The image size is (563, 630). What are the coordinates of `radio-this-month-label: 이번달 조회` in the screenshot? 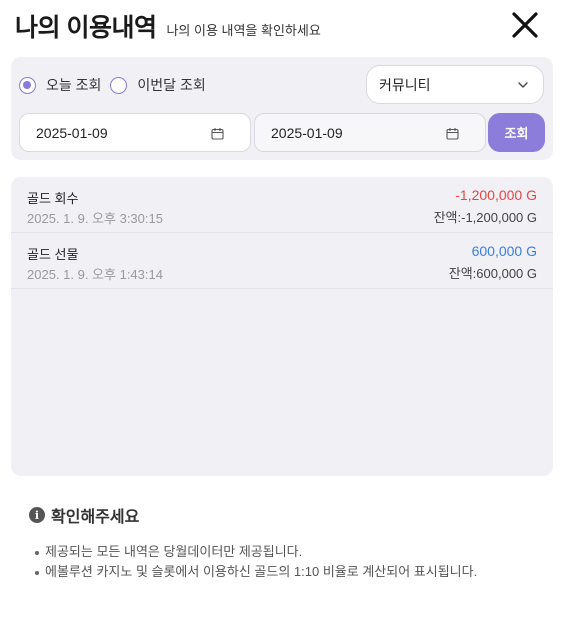 It's located at (171, 85).